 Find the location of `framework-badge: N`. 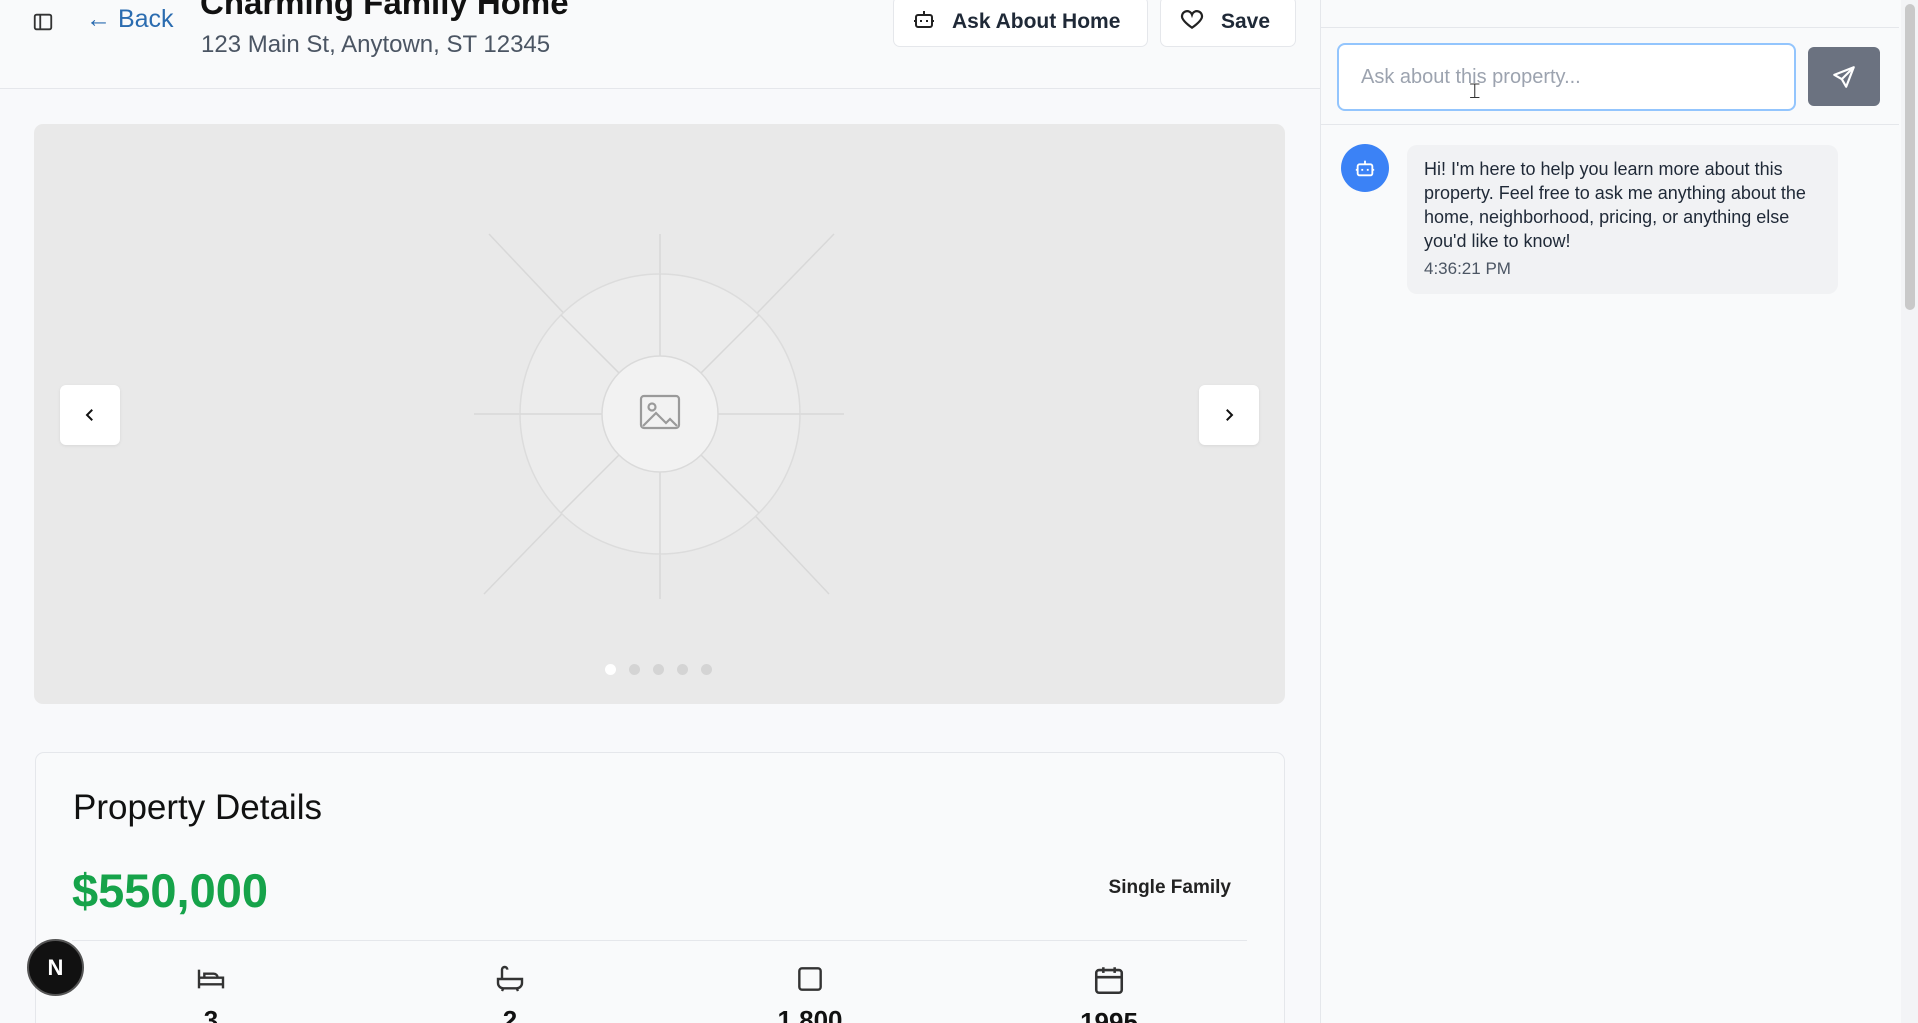

framework-badge: N is located at coordinates (55, 967).